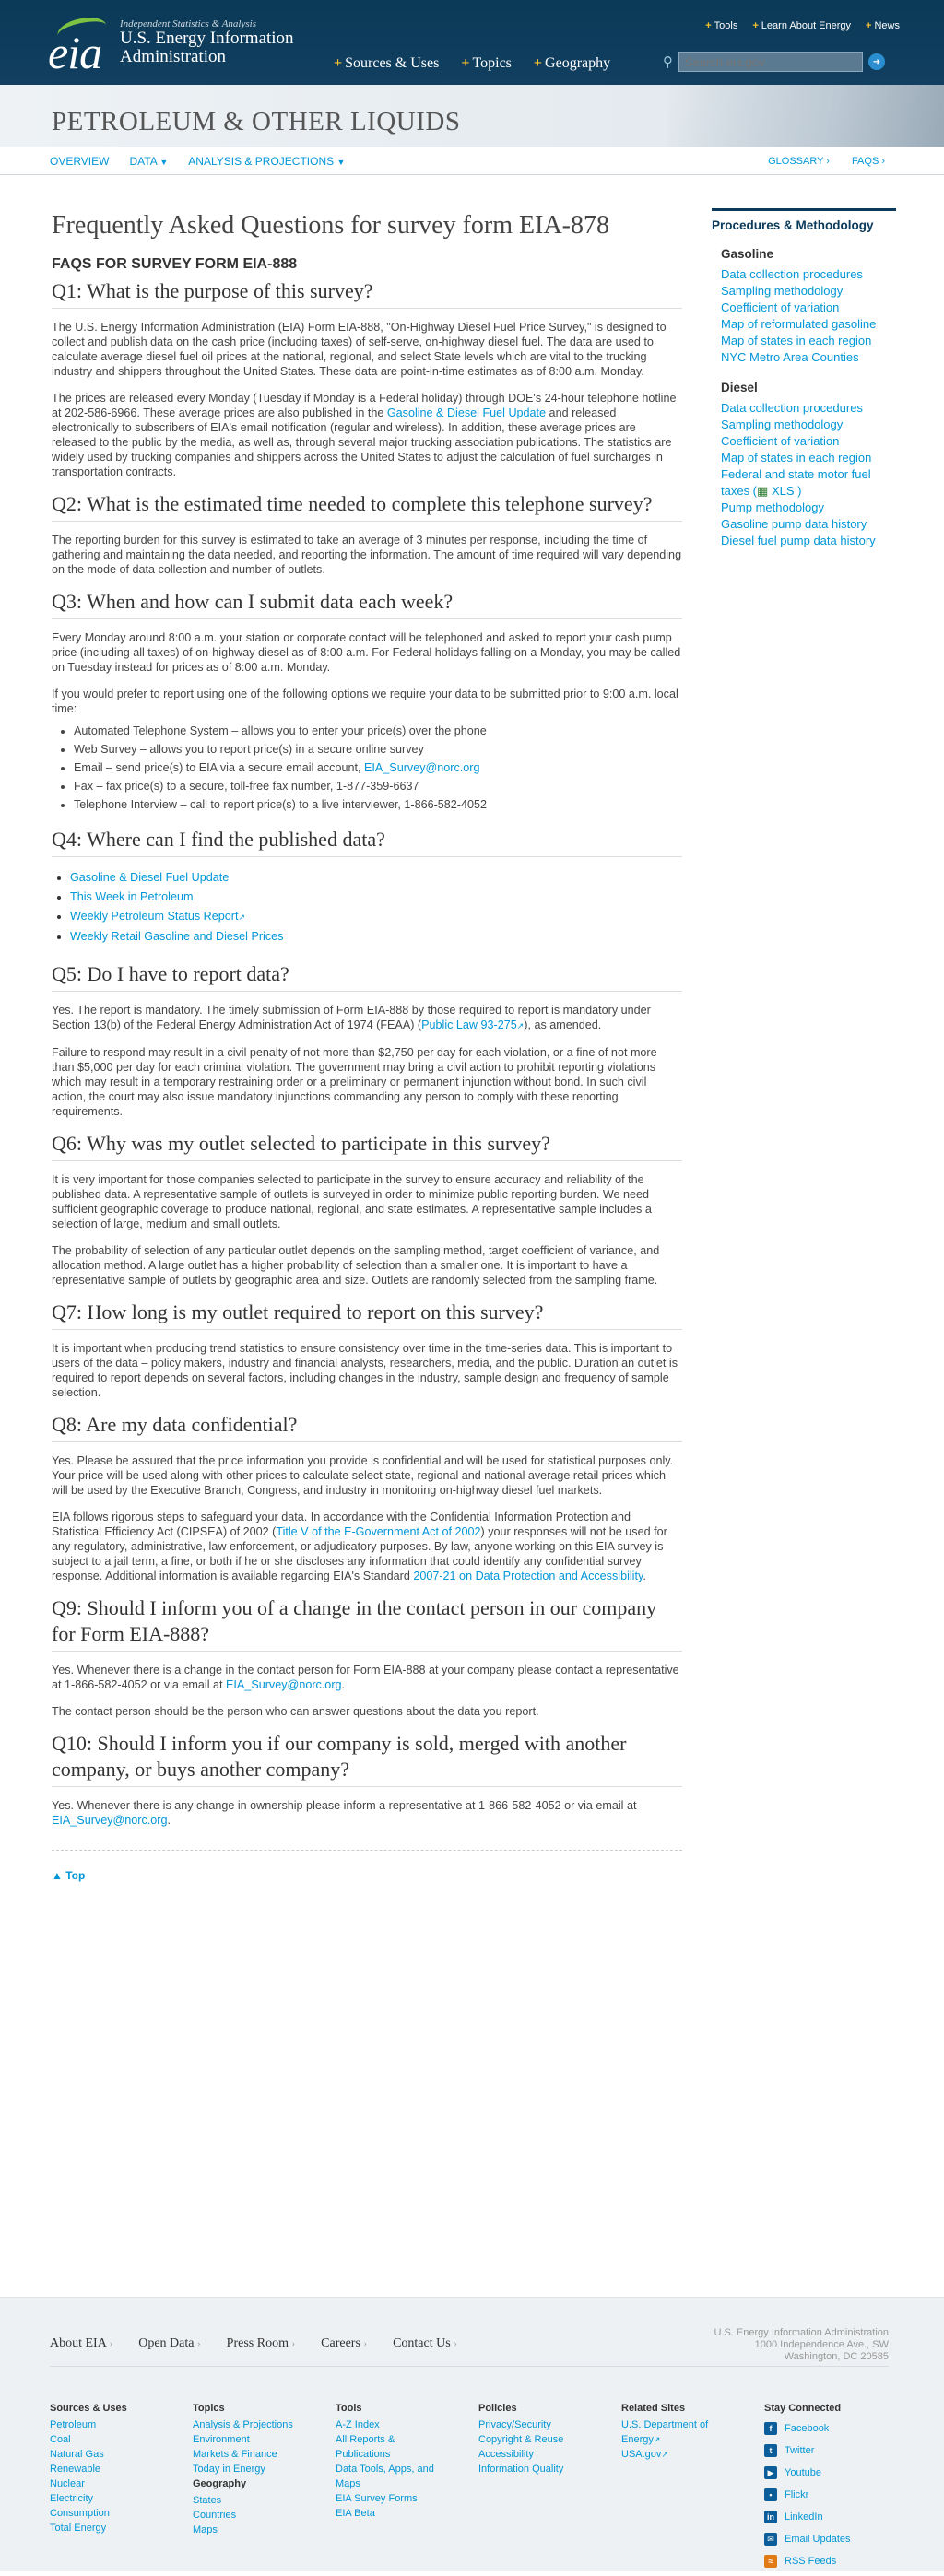 The height and width of the screenshot is (2576, 944). Describe the element at coordinates (799, 162) in the screenshot. I see `subnav-glossary: GLOSSARY ›` at that location.